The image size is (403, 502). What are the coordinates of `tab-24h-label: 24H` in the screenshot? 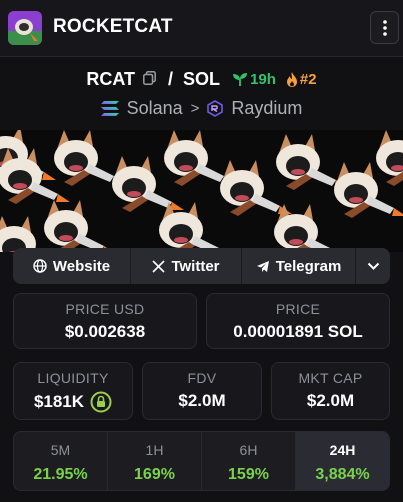 It's located at (342, 450).